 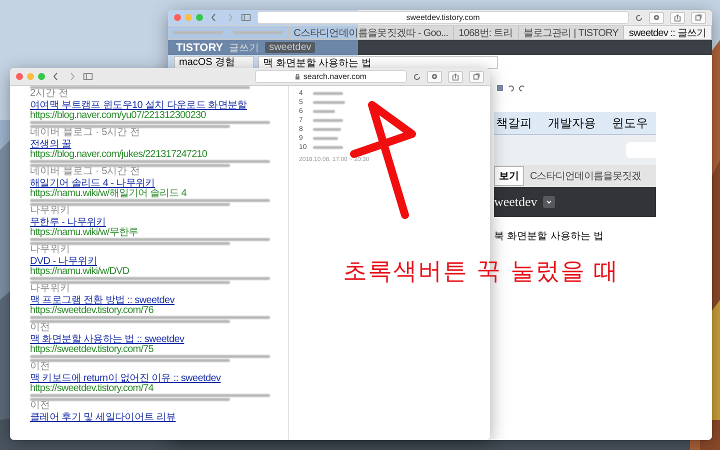 What do you see at coordinates (481, 271) in the screenshot?
I see `annotation-text: 초록색버튼 꾹 눌렀을 때` at bounding box center [481, 271].